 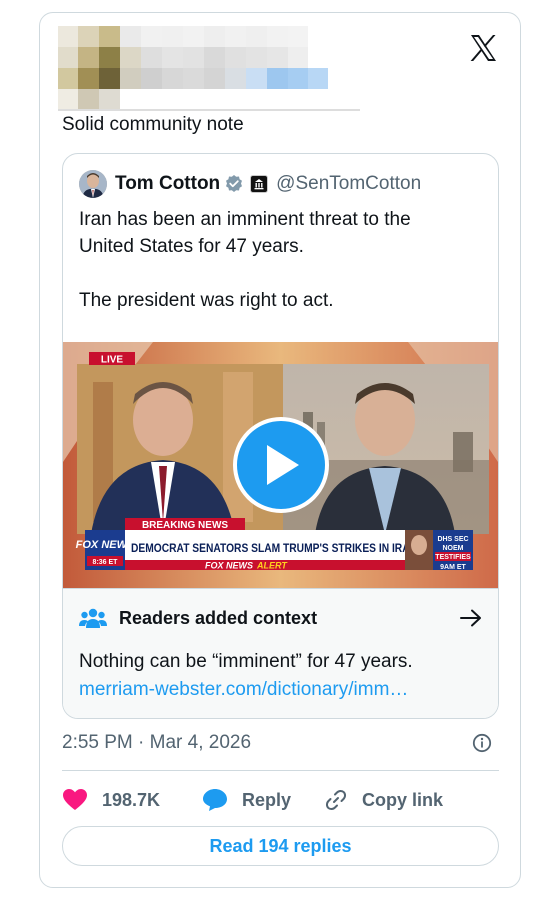 I want to click on redacted-author, so click(x=193, y=68).